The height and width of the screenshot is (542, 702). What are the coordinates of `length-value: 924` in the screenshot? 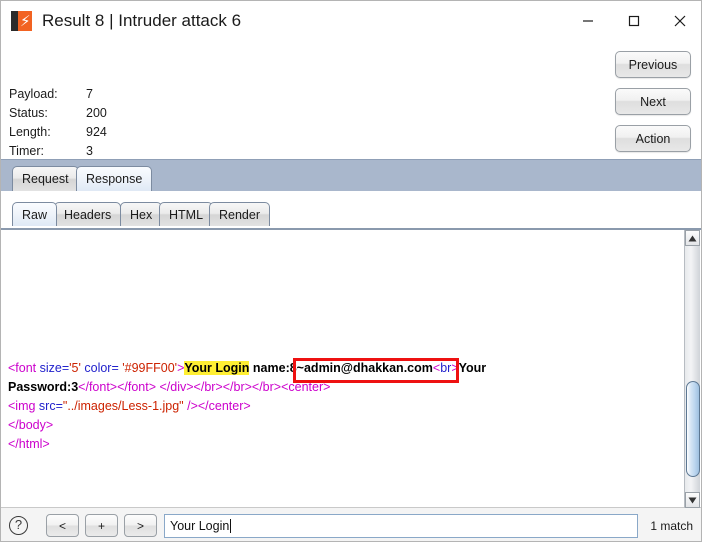 It's located at (96, 132).